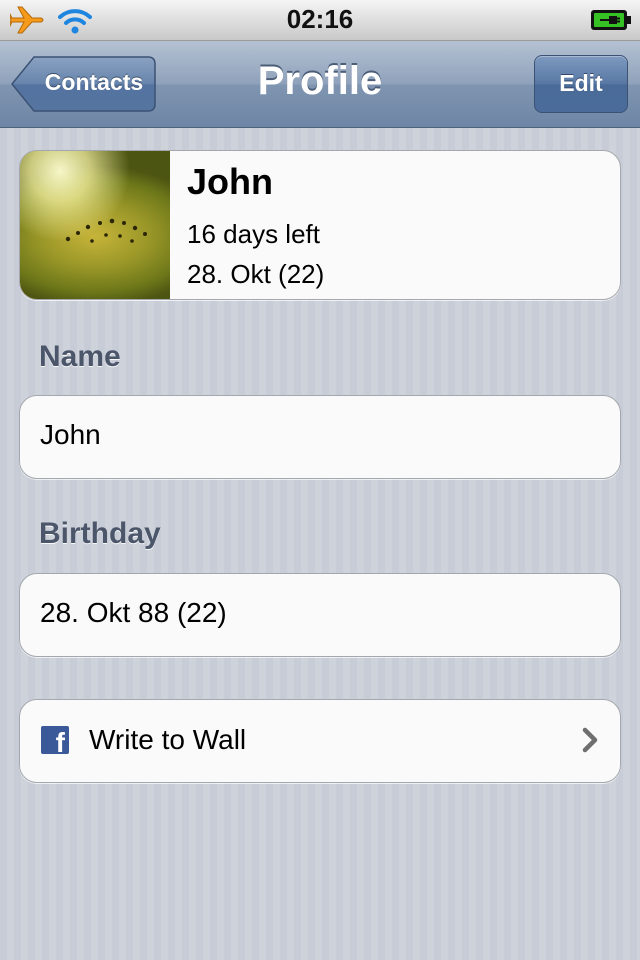 The image size is (640, 960). I want to click on name-section-label: Name, so click(80, 356).